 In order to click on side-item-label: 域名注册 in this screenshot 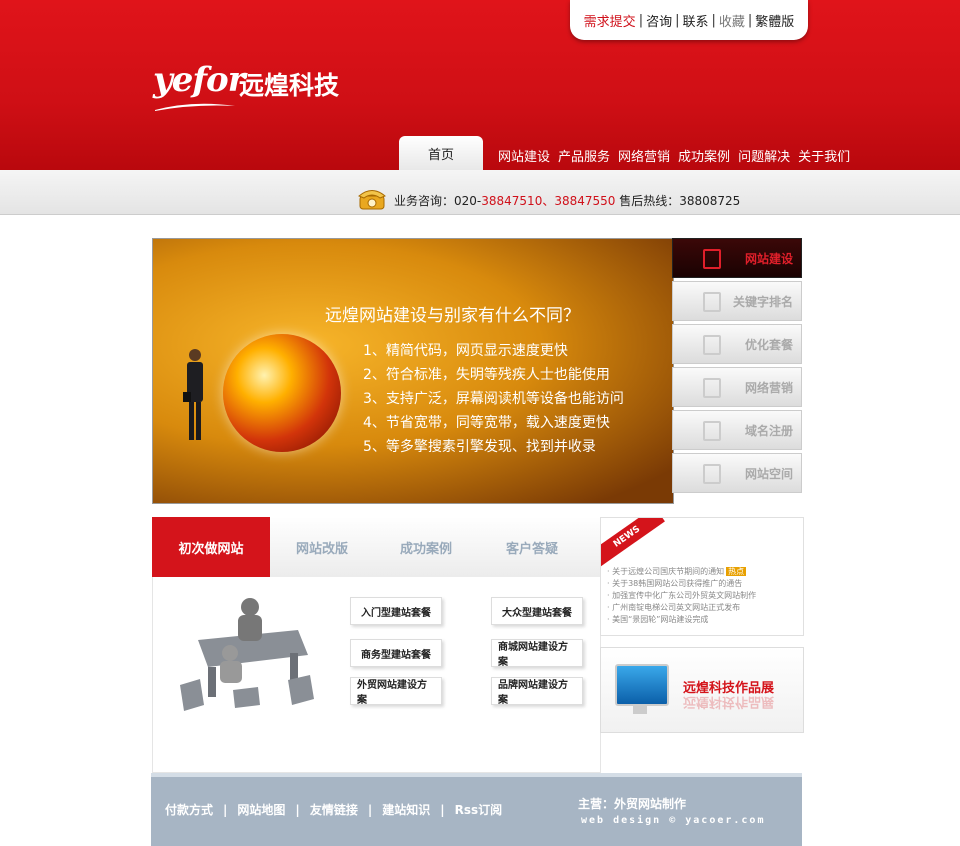, I will do `click(768, 430)`.